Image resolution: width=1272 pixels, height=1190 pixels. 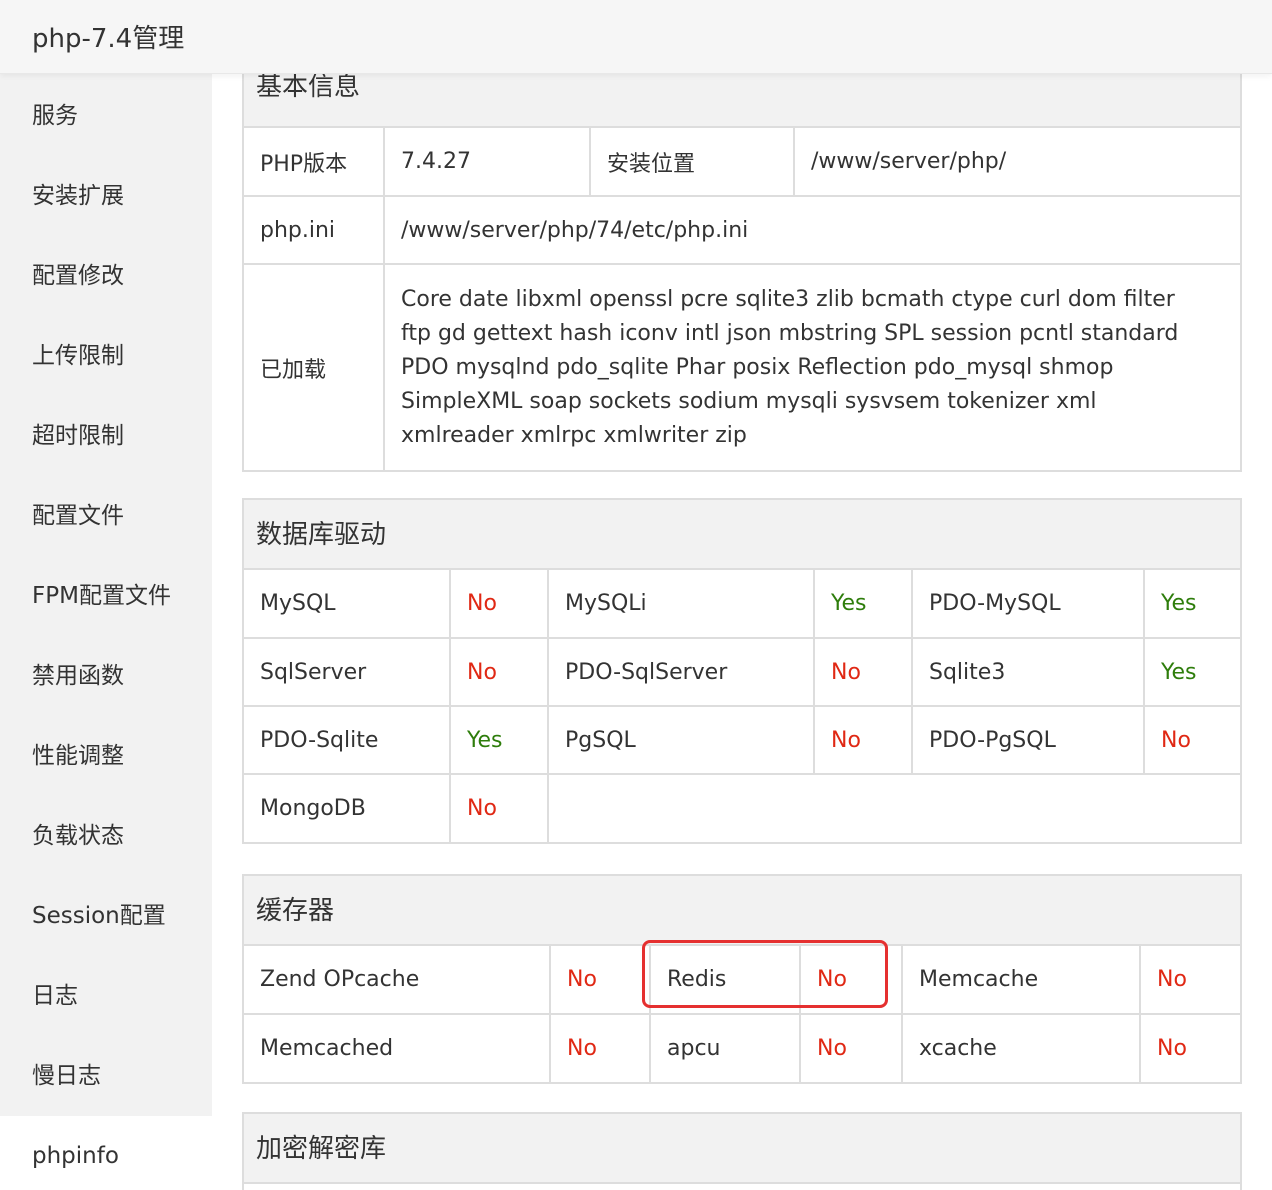 I want to click on sidebar-item-service: 服务, so click(x=106, y=116).